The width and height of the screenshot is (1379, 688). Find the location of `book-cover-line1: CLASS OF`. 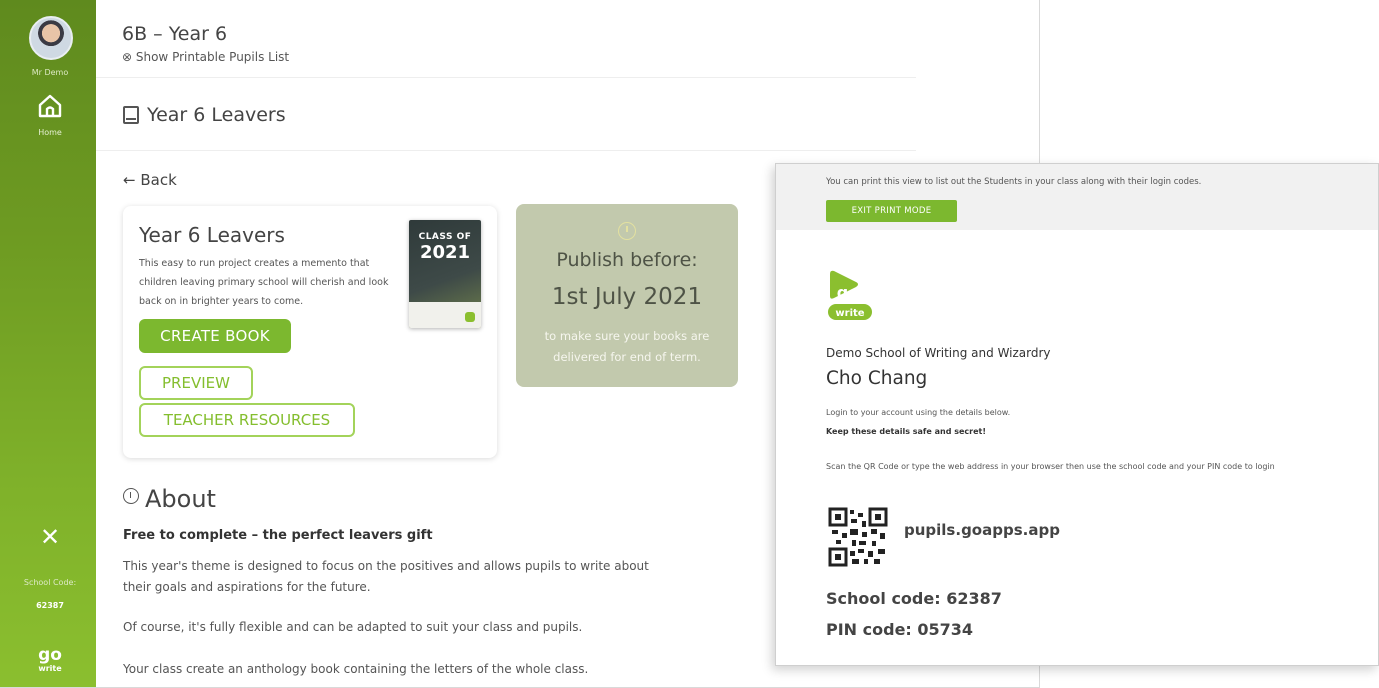

book-cover-line1: CLASS OF is located at coordinates (445, 237).